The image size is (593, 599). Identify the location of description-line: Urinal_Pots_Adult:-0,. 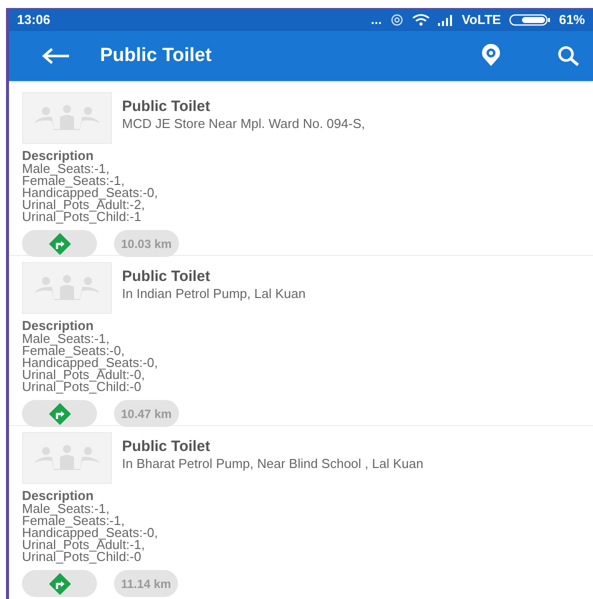
(83, 375).